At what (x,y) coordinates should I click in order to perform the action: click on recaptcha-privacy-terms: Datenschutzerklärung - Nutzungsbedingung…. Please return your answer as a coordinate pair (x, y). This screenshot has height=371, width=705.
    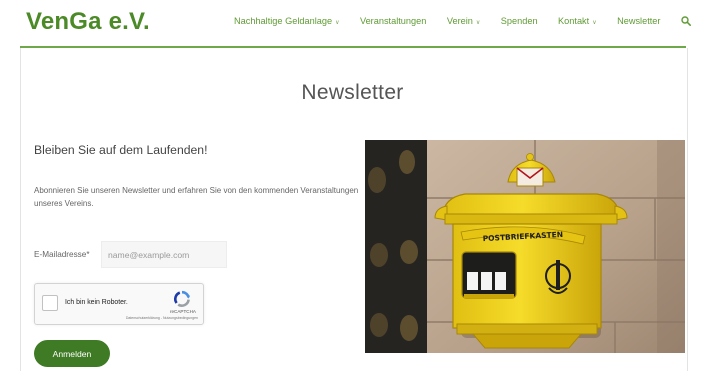
    Looking at the image, I should click on (162, 318).